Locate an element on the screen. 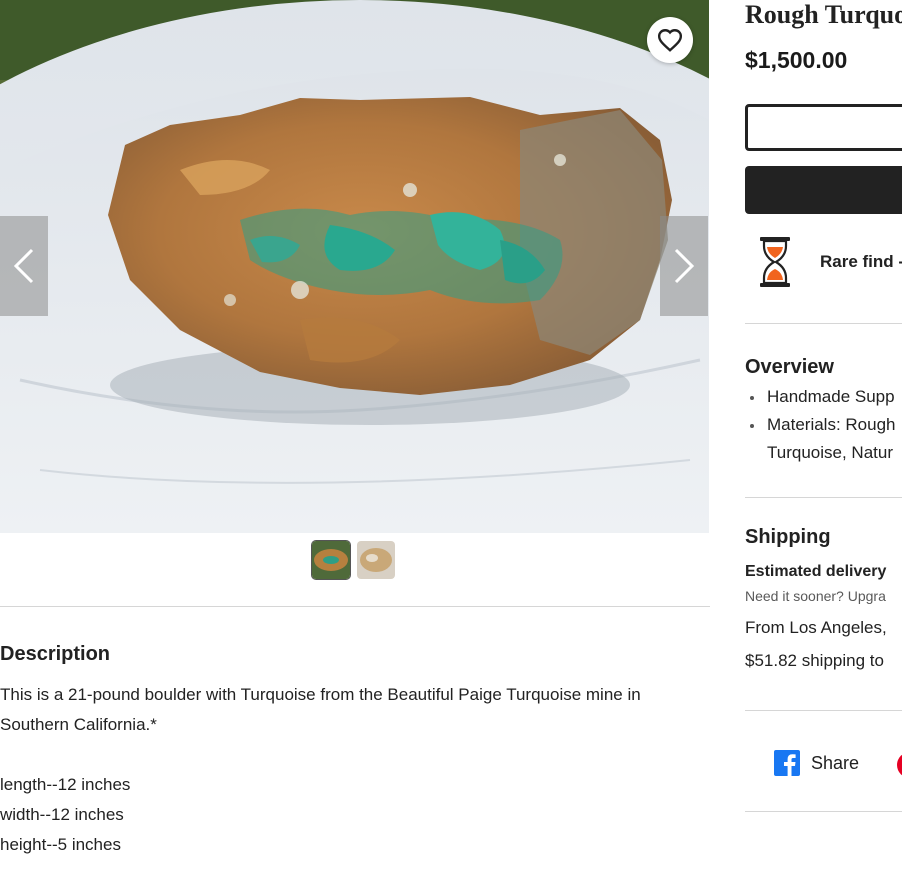 The width and height of the screenshot is (902, 889). hourglass-icon is located at coordinates (775, 262).